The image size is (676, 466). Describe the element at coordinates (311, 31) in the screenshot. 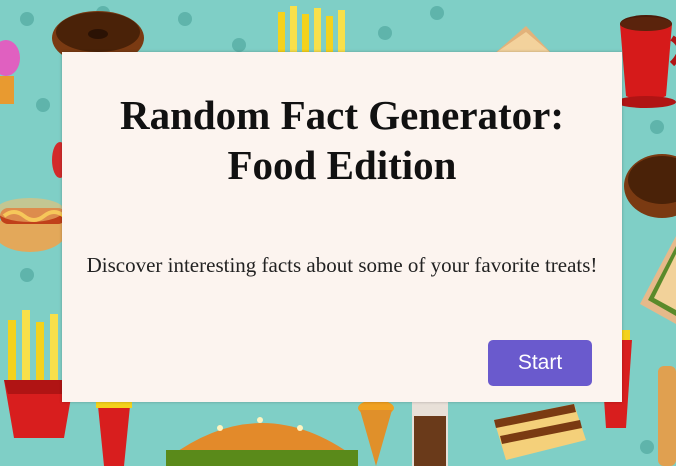

I see `fries-icon` at that location.